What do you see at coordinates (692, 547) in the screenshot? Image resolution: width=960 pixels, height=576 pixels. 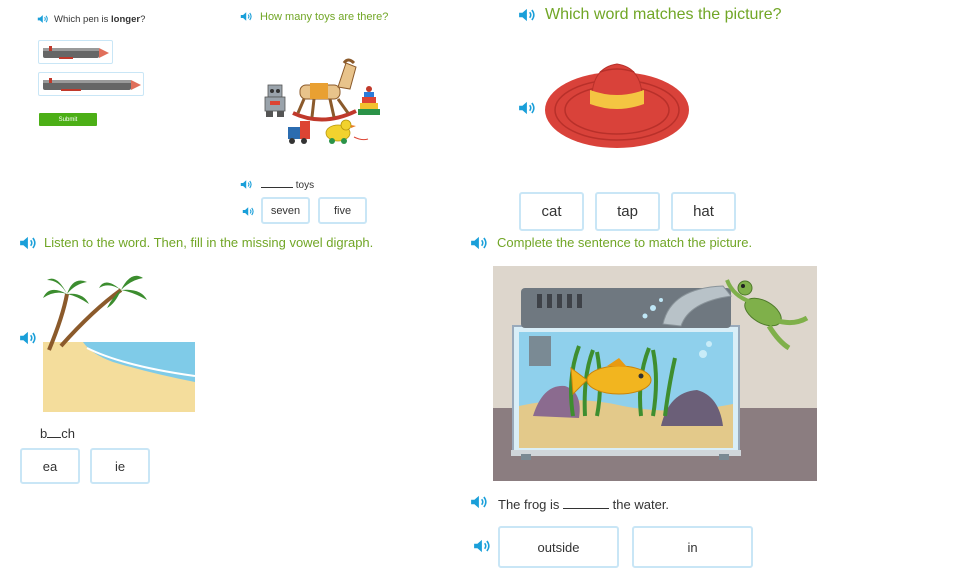 I see `choice-in: in` at bounding box center [692, 547].